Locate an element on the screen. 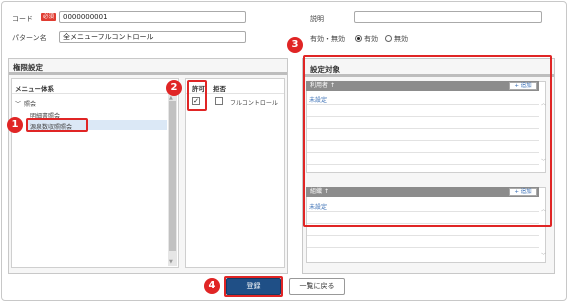 The image size is (568, 302). permission-title-bar is located at coordinates (148, 73).